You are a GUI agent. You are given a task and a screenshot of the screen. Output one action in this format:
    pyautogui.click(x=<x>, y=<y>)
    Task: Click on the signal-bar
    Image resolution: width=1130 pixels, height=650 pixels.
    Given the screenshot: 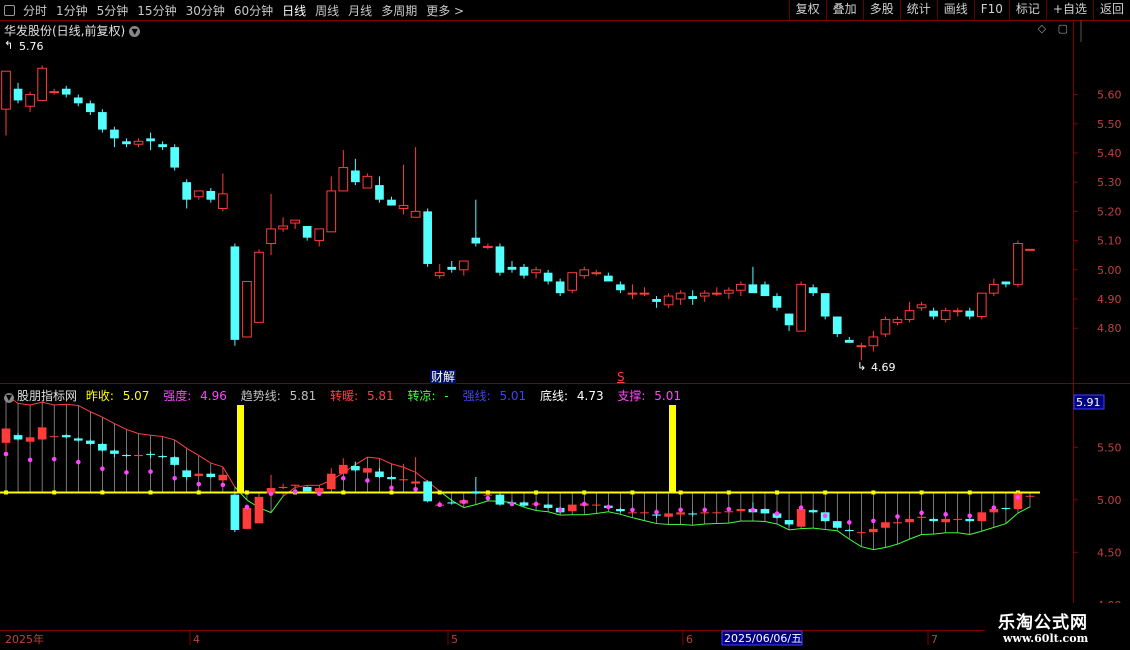 What is the action you would take?
    pyautogui.click(x=672, y=449)
    